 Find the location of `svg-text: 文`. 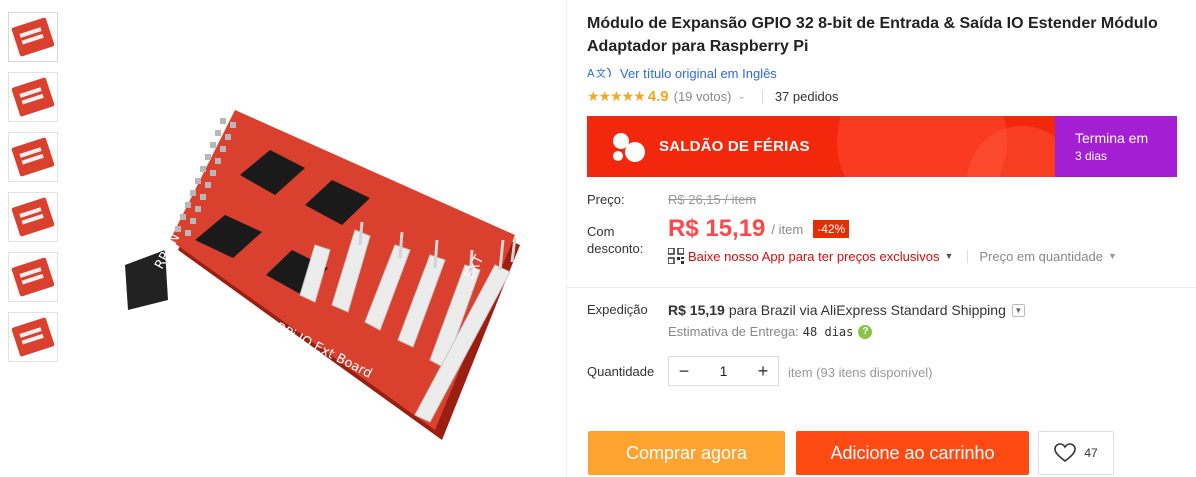

svg-text: 文 is located at coordinates (601, 73).